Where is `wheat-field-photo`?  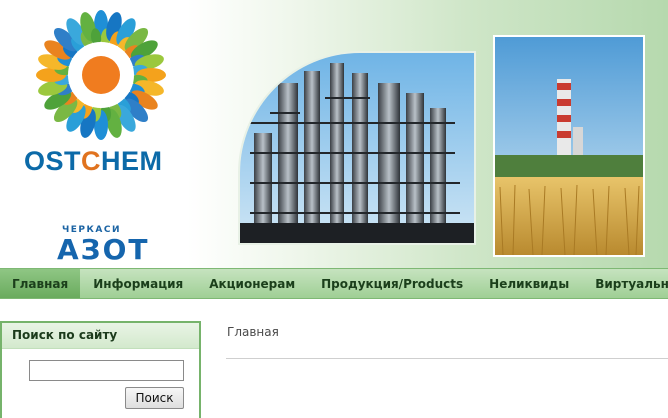
wheat-field-photo is located at coordinates (569, 146).